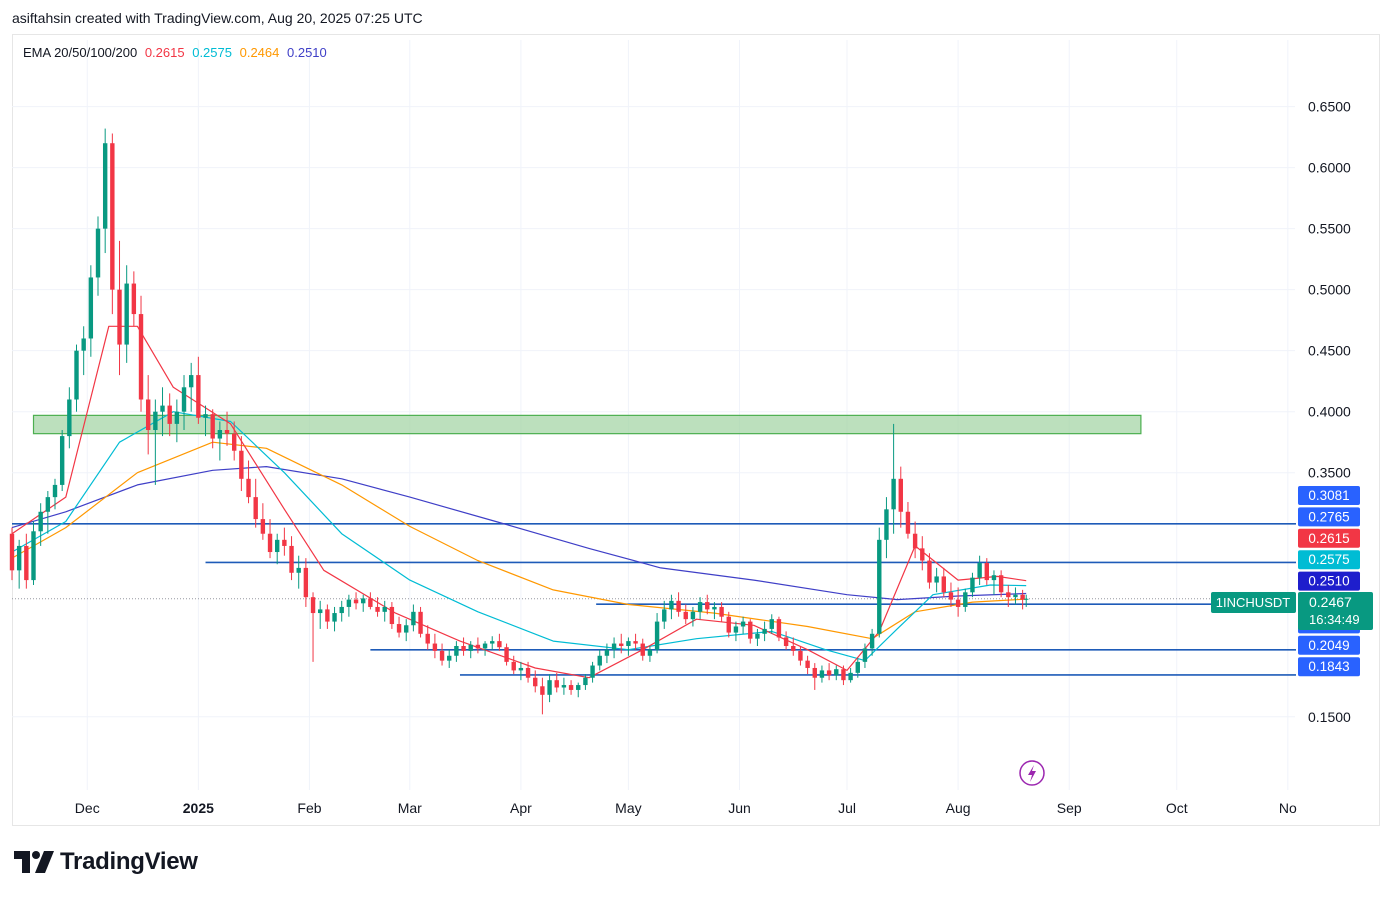 This screenshot has height=900, width=1392. I want to click on ema200-line, so click(519, 533).